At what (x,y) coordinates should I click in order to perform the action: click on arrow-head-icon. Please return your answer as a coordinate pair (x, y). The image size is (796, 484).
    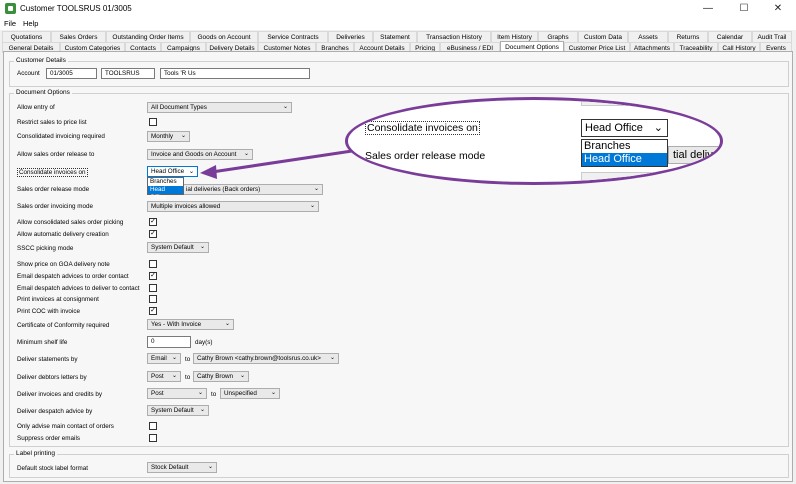
    Looking at the image, I should click on (208, 172).